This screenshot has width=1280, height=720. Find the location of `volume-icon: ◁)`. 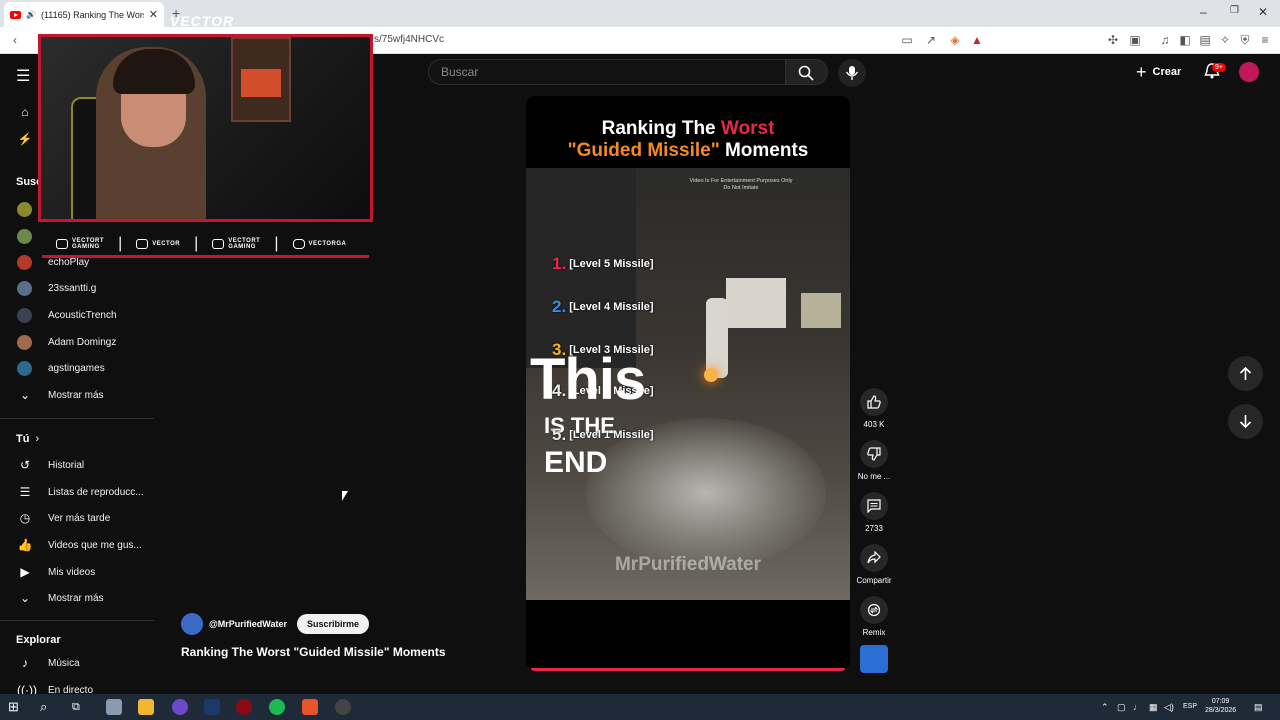

volume-icon: ◁) is located at coordinates (1169, 707).